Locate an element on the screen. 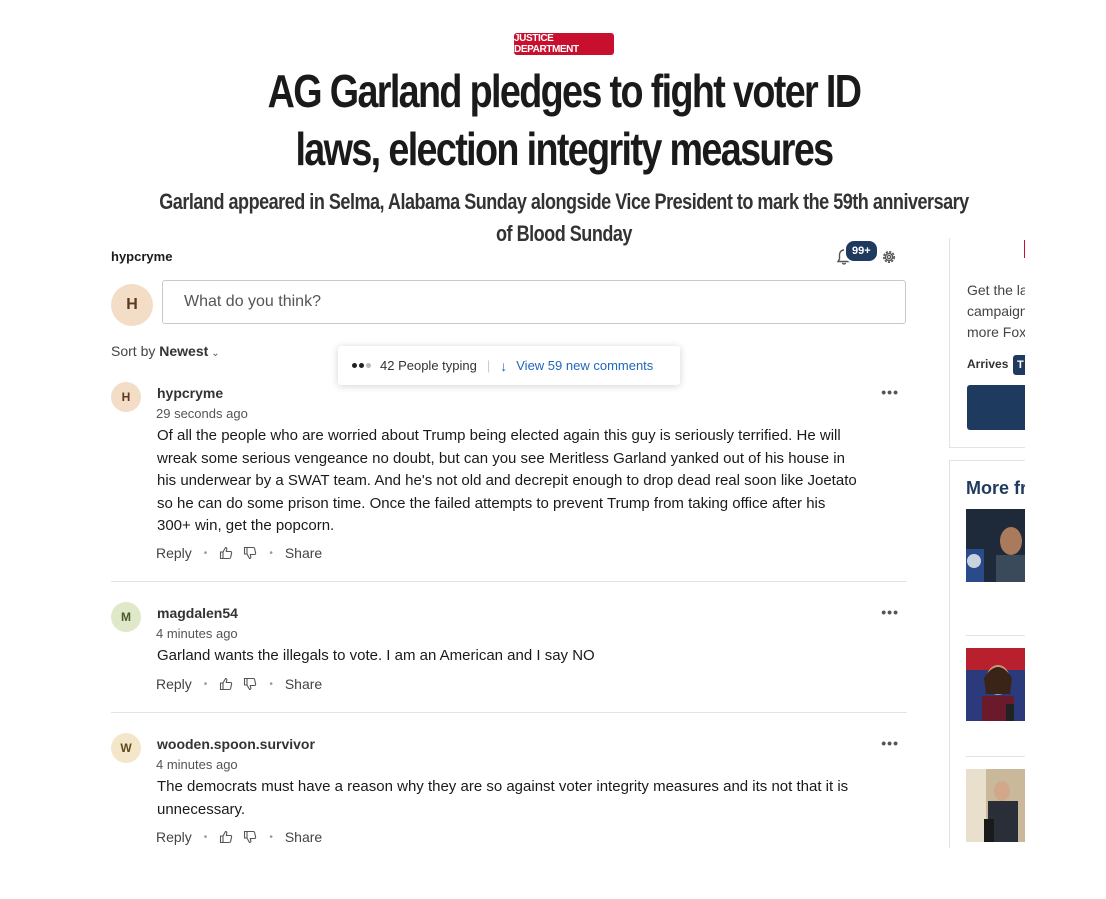  comment-avatar: H is located at coordinates (126, 397).